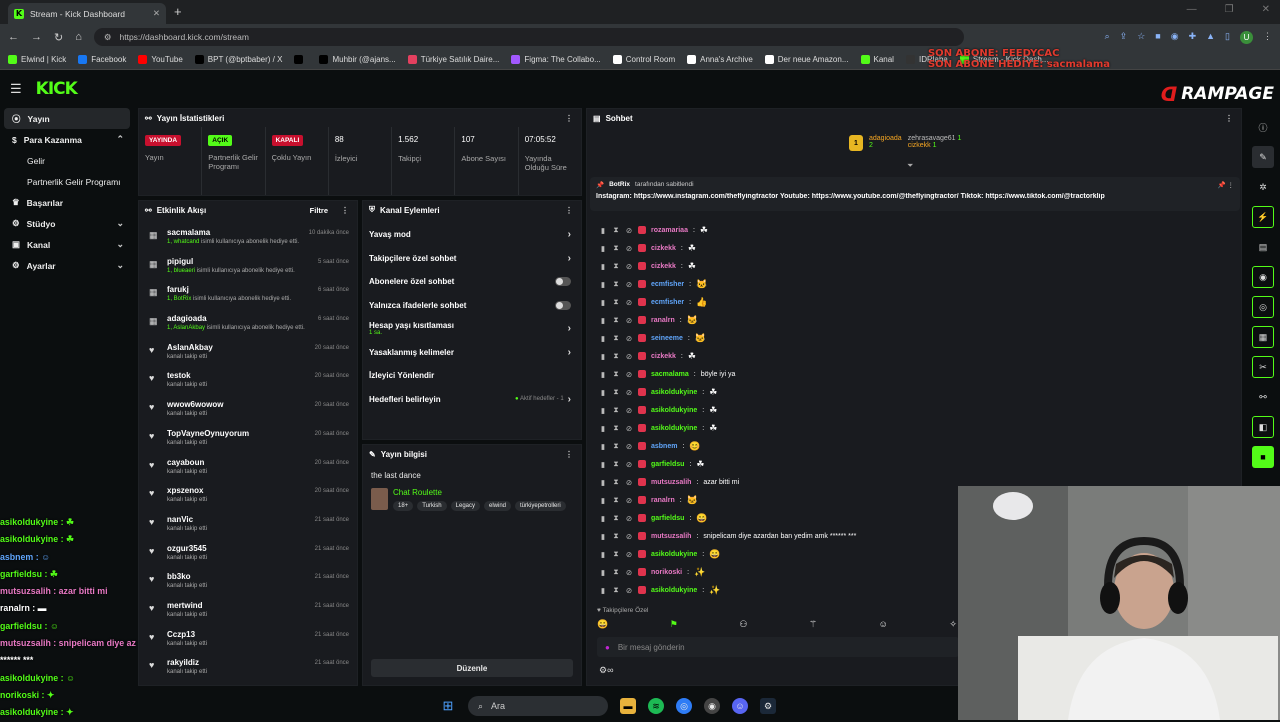 This screenshot has height=722, width=1280. Describe the element at coordinates (883, 624) in the screenshot. I see `emote-icon: ☺` at that location.